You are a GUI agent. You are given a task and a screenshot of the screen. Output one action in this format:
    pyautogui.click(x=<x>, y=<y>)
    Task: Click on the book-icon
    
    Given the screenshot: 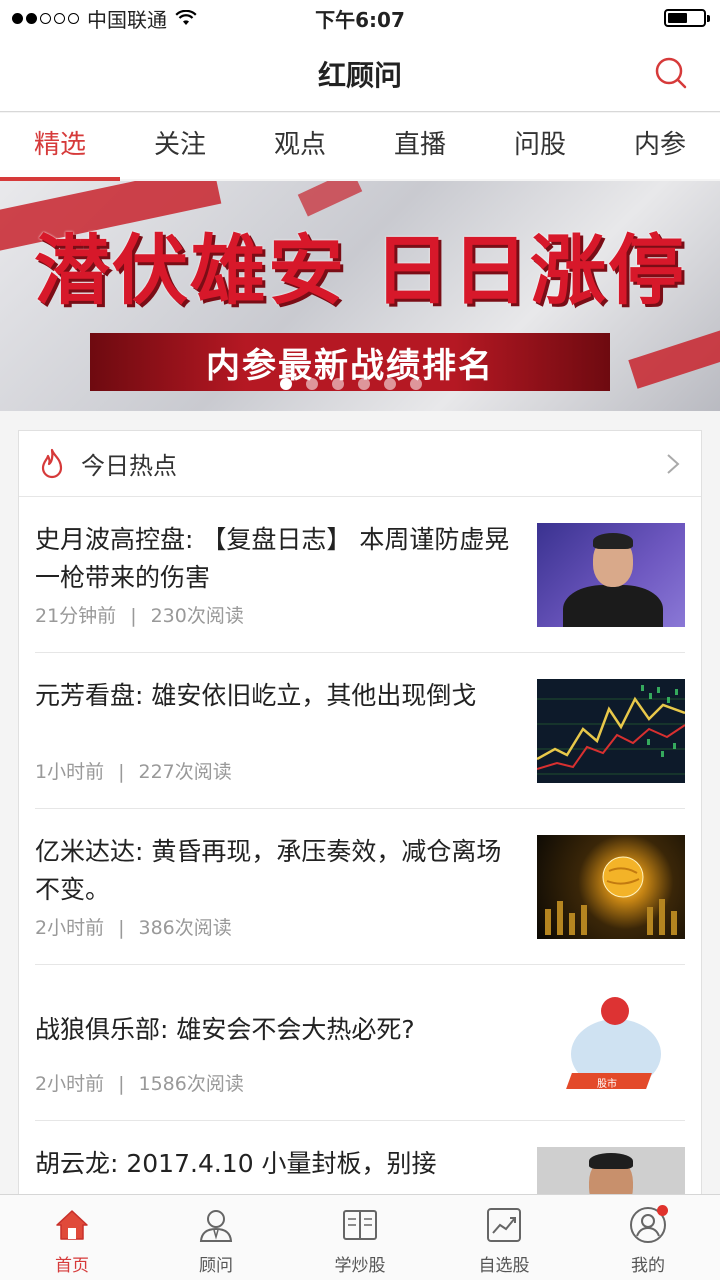 What is the action you would take?
    pyautogui.click(x=360, y=1225)
    